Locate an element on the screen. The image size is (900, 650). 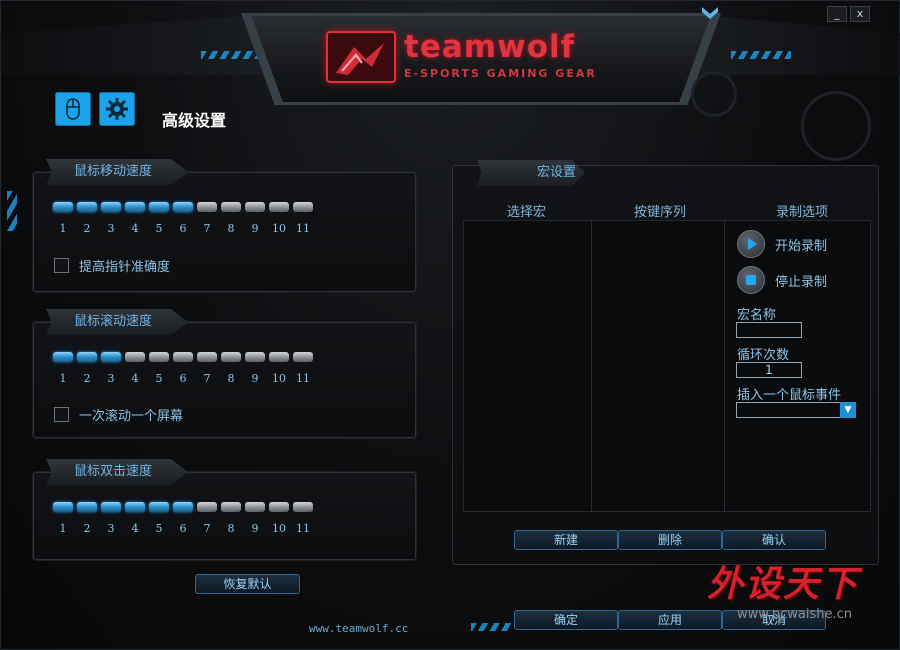
site-watermark: 外设天下 www.pcwaishe.cn is located at coordinates (798, 590).